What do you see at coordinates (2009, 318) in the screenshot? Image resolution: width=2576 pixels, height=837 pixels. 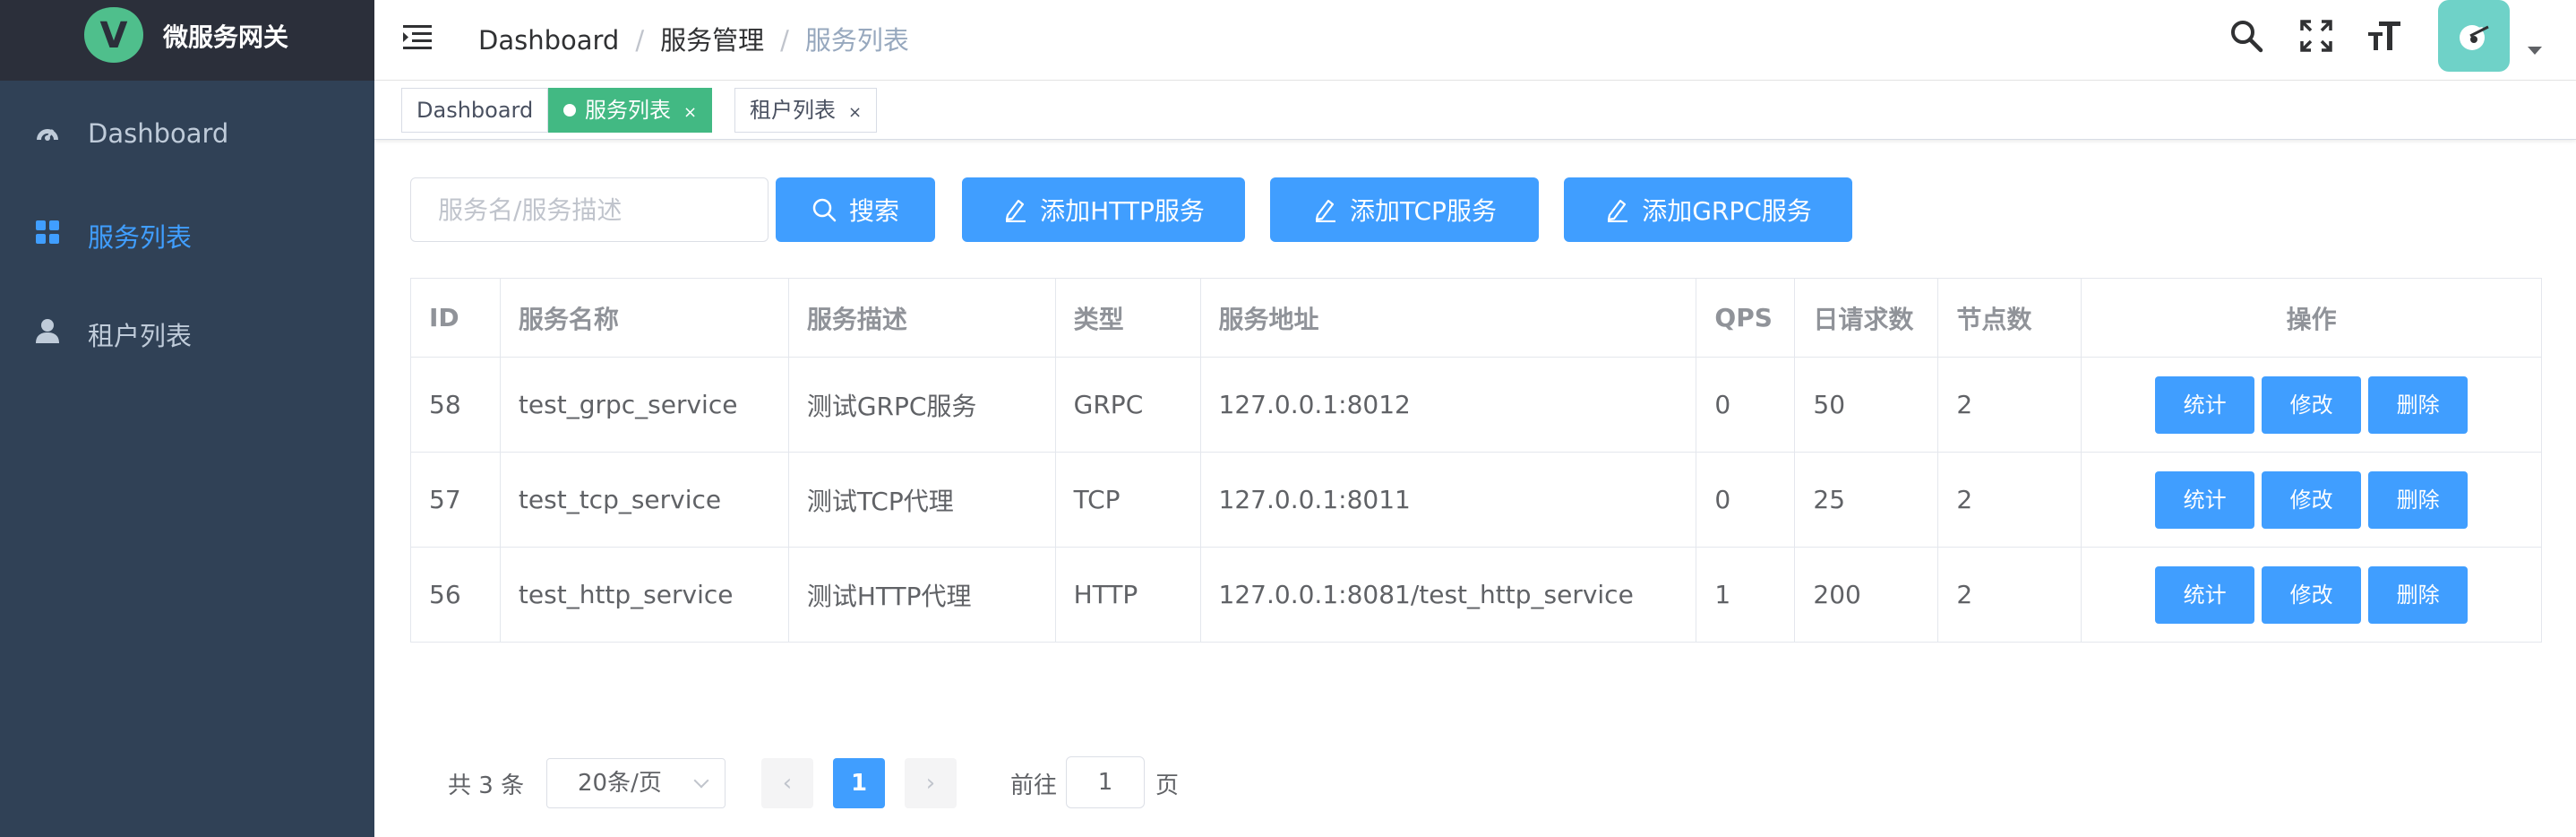 I see `column-header-nodes: 节点数` at bounding box center [2009, 318].